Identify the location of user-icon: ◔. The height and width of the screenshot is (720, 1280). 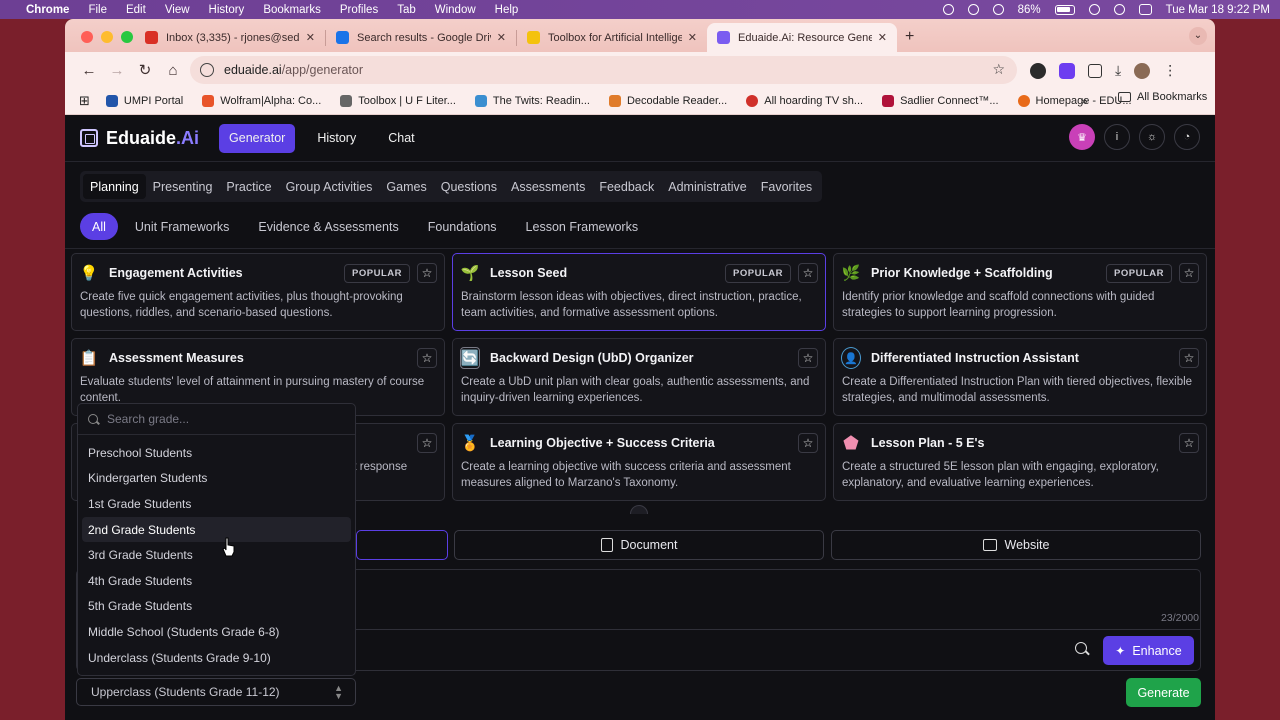
(1187, 137).